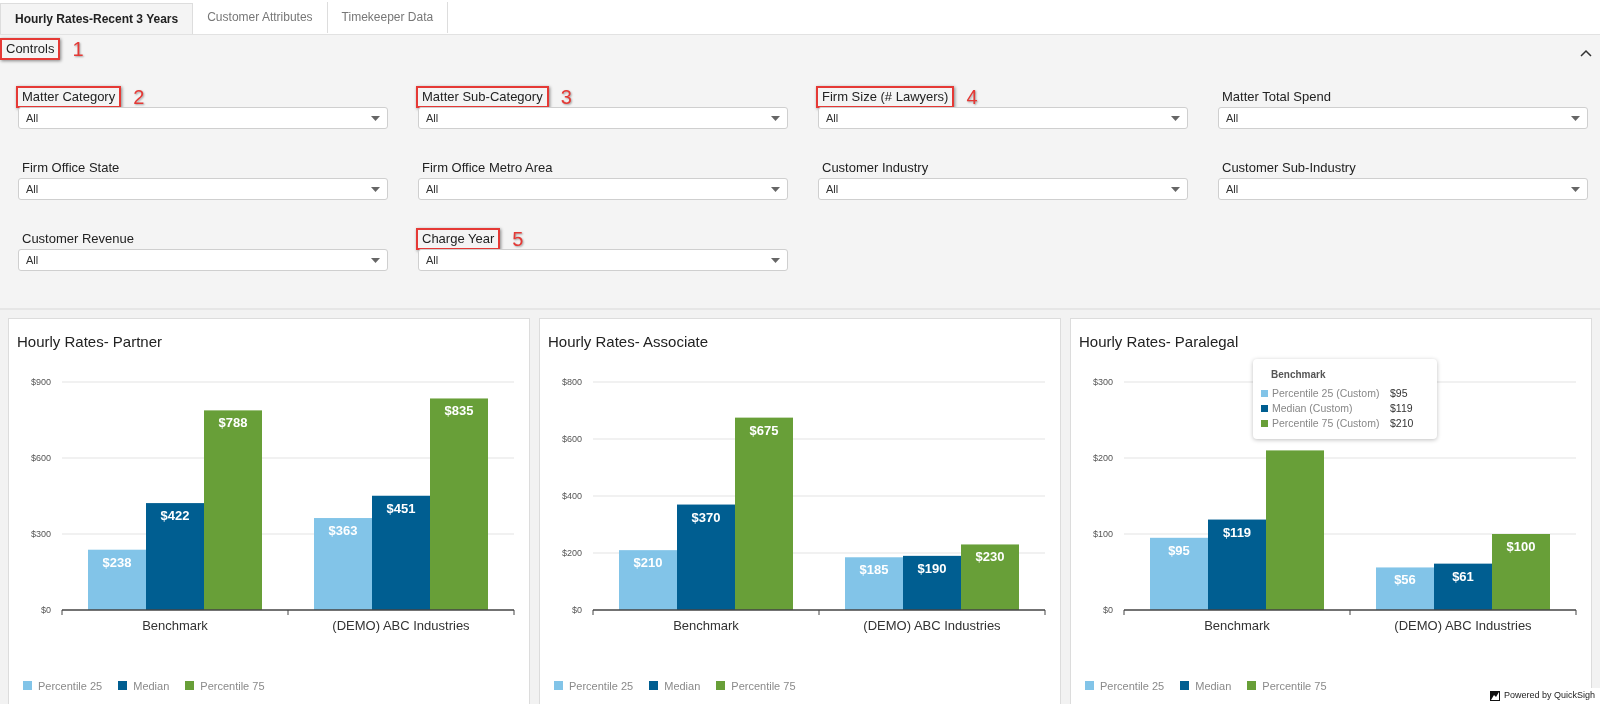 The height and width of the screenshot is (704, 1600). Describe the element at coordinates (117, 562) in the screenshot. I see `value-label: $238` at that location.